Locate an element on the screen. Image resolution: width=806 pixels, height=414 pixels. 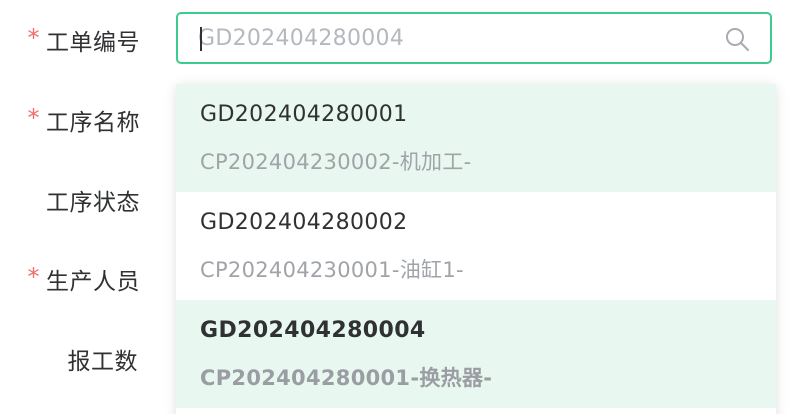
field-work-order-label: * 工单编号 is located at coordinates (70, 40).